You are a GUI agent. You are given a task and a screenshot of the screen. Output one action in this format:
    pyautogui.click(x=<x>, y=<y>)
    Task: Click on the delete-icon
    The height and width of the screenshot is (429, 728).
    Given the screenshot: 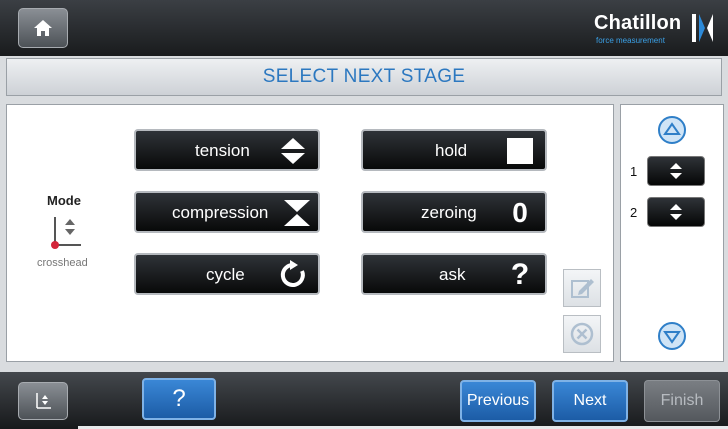 What is the action you would take?
    pyautogui.click(x=582, y=334)
    